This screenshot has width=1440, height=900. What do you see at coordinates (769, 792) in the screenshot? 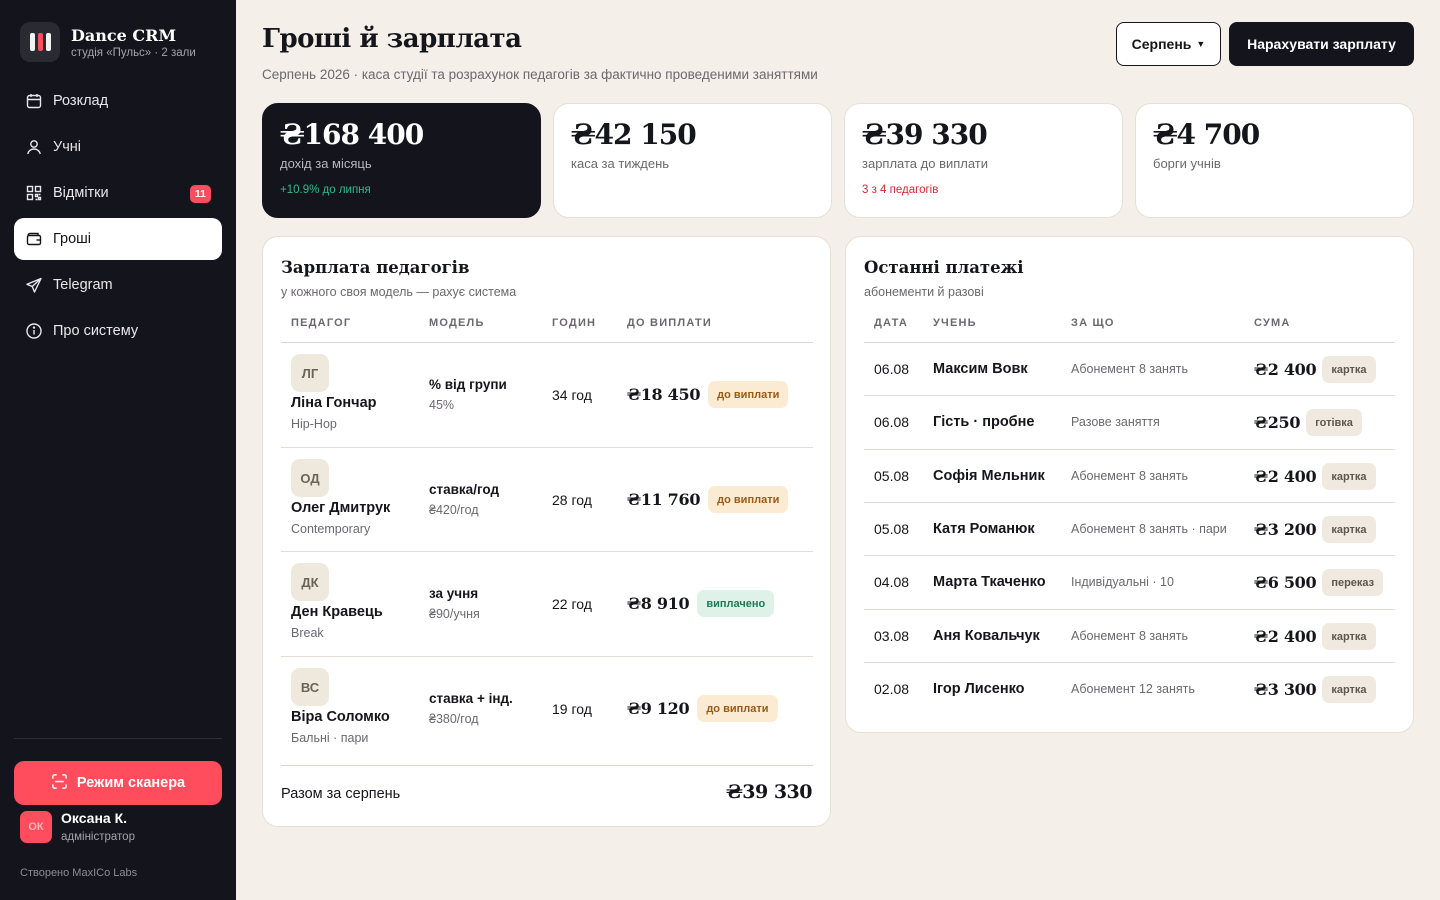
I see `total-amount: ₴39 330` at bounding box center [769, 792].